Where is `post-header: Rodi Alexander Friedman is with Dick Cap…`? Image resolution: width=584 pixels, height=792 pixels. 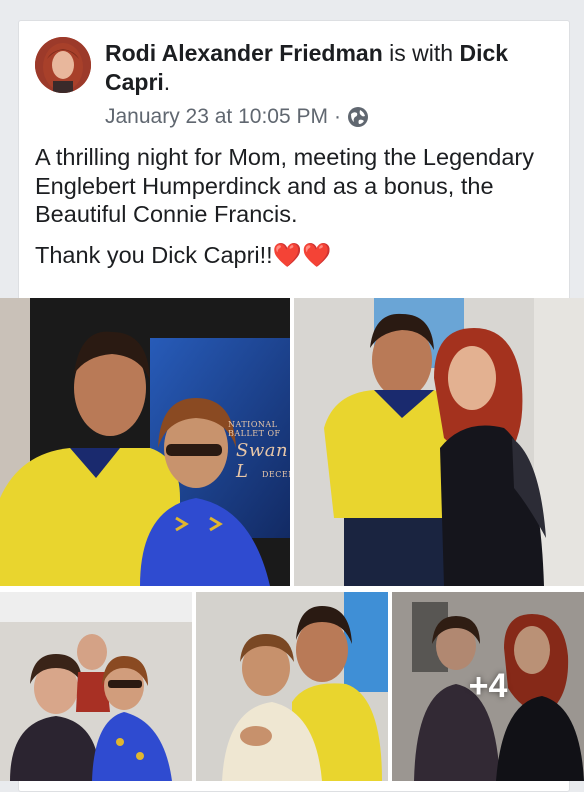 post-header: Rodi Alexander Friedman is with Dick Cap… is located at coordinates (325, 68).